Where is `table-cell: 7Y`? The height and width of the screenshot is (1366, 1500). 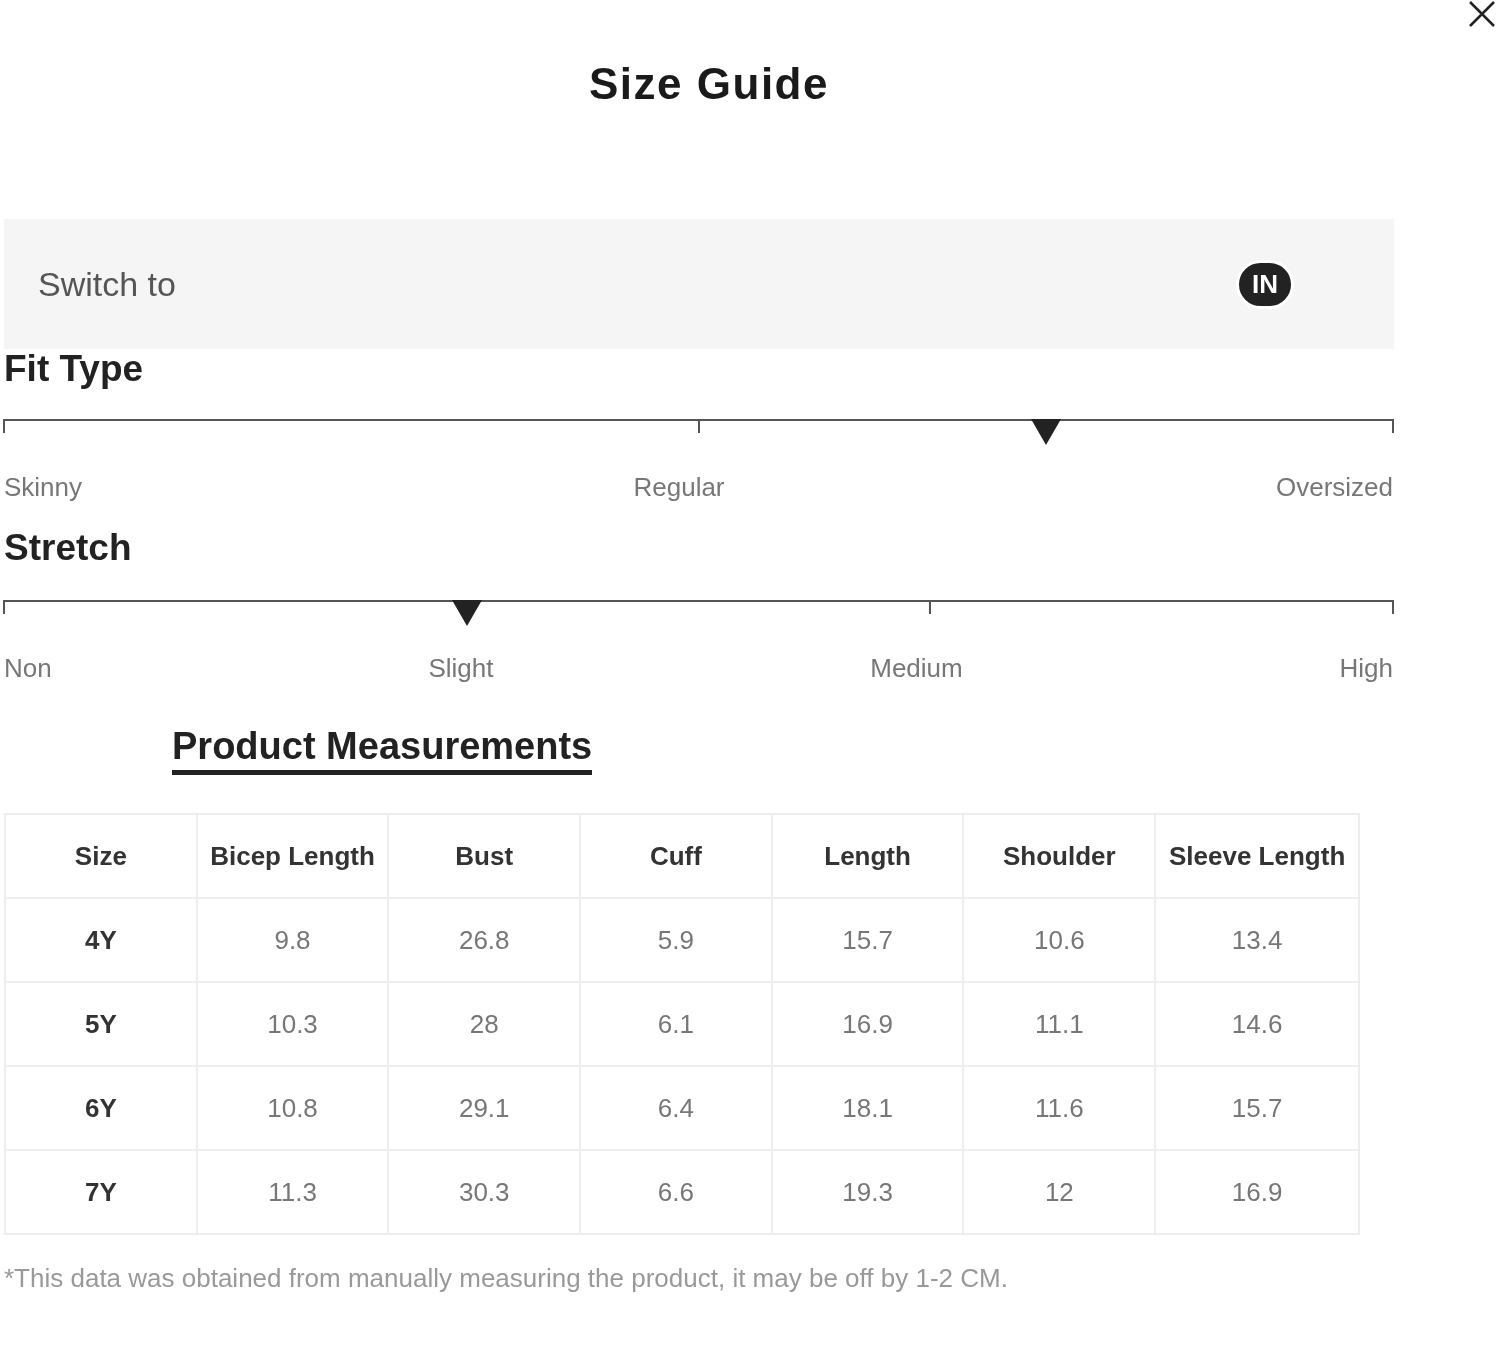 table-cell: 7Y is located at coordinates (101, 1192).